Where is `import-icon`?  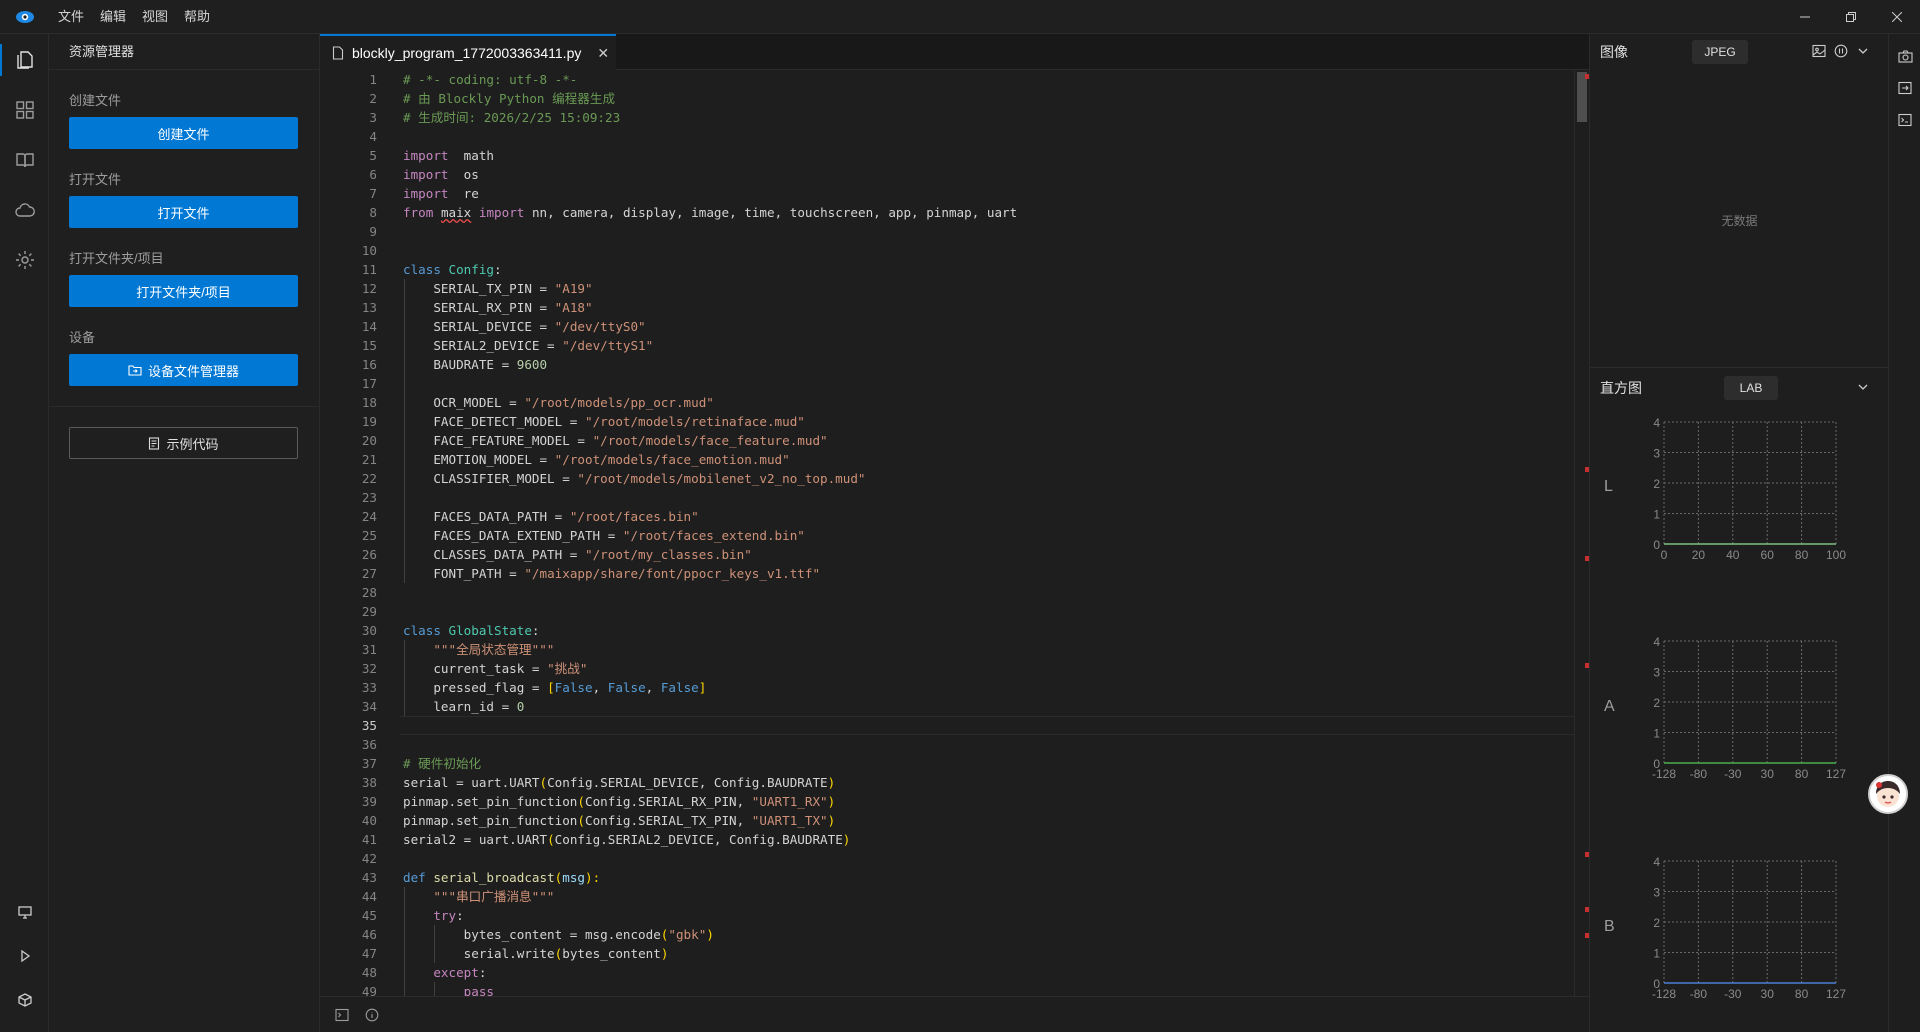 import-icon is located at coordinates (1904, 88).